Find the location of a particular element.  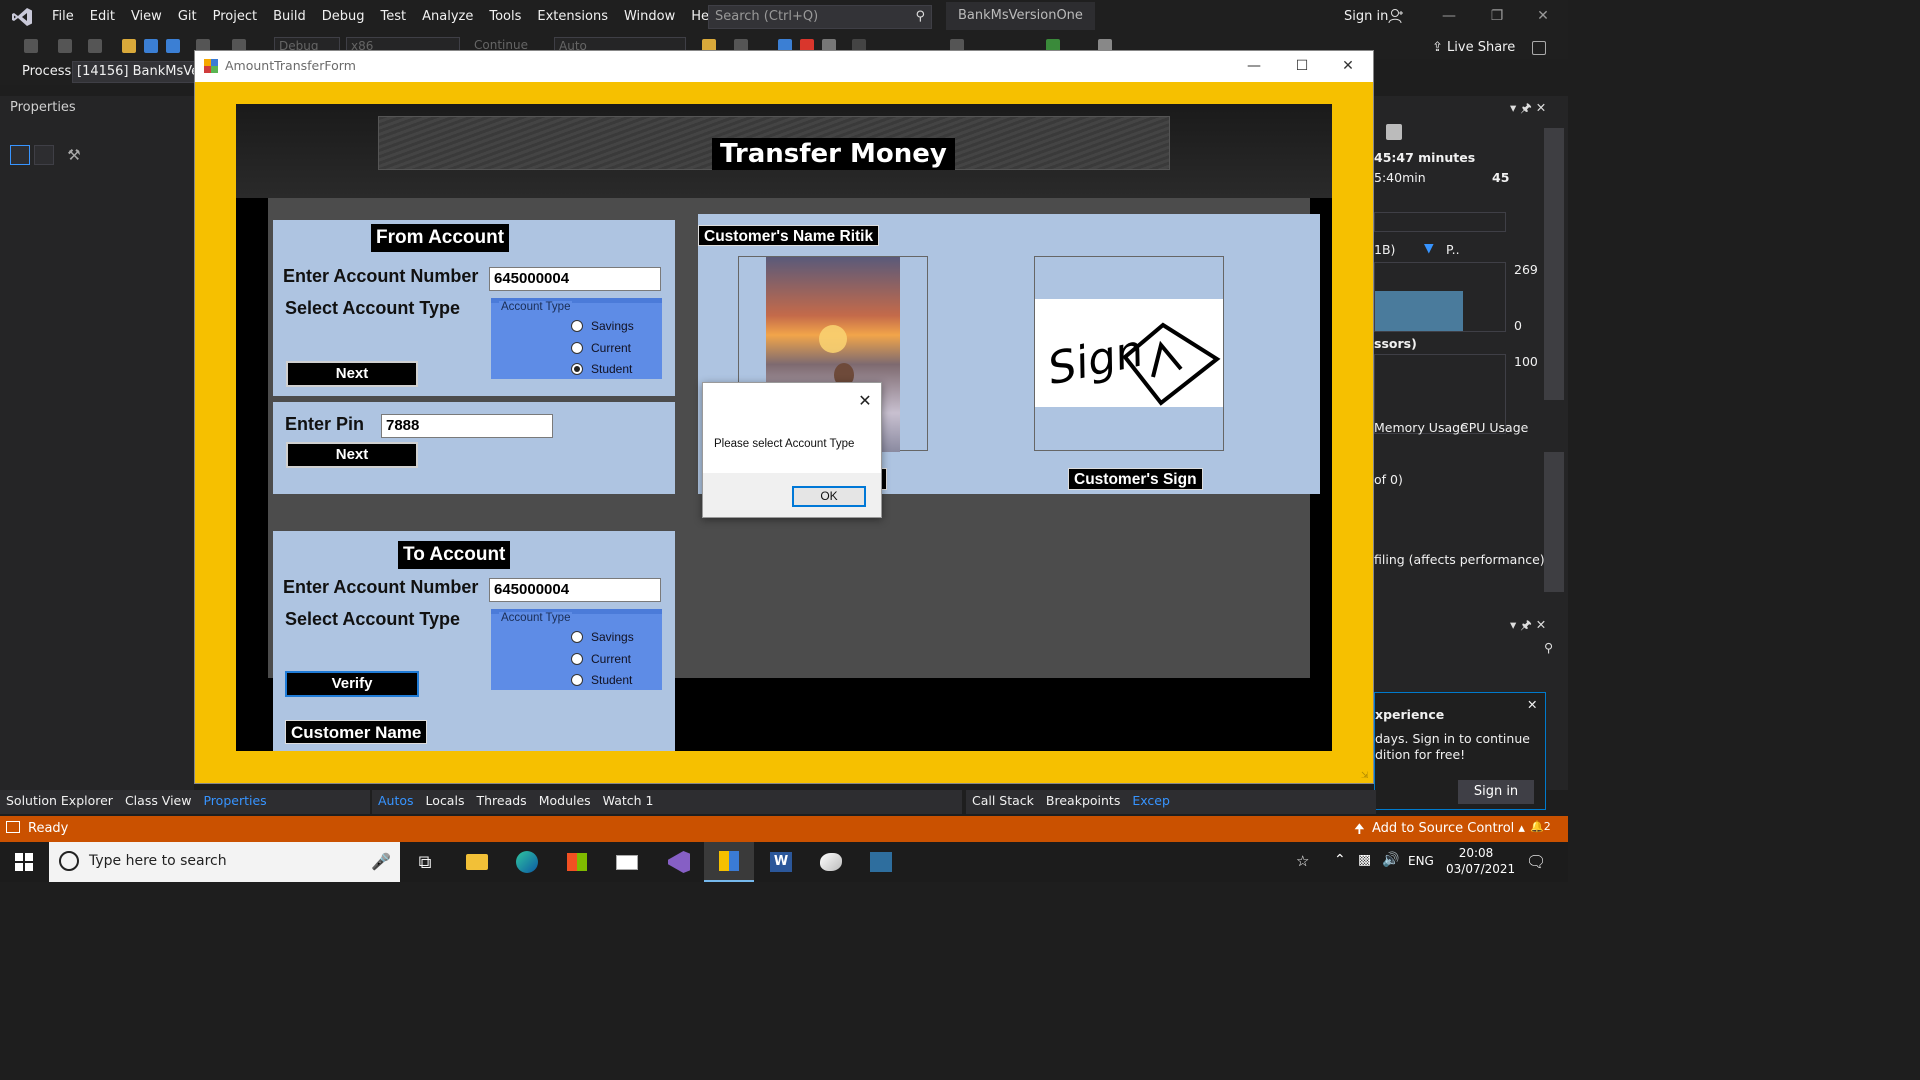

network-icon: ▩ is located at coordinates (1364, 860).